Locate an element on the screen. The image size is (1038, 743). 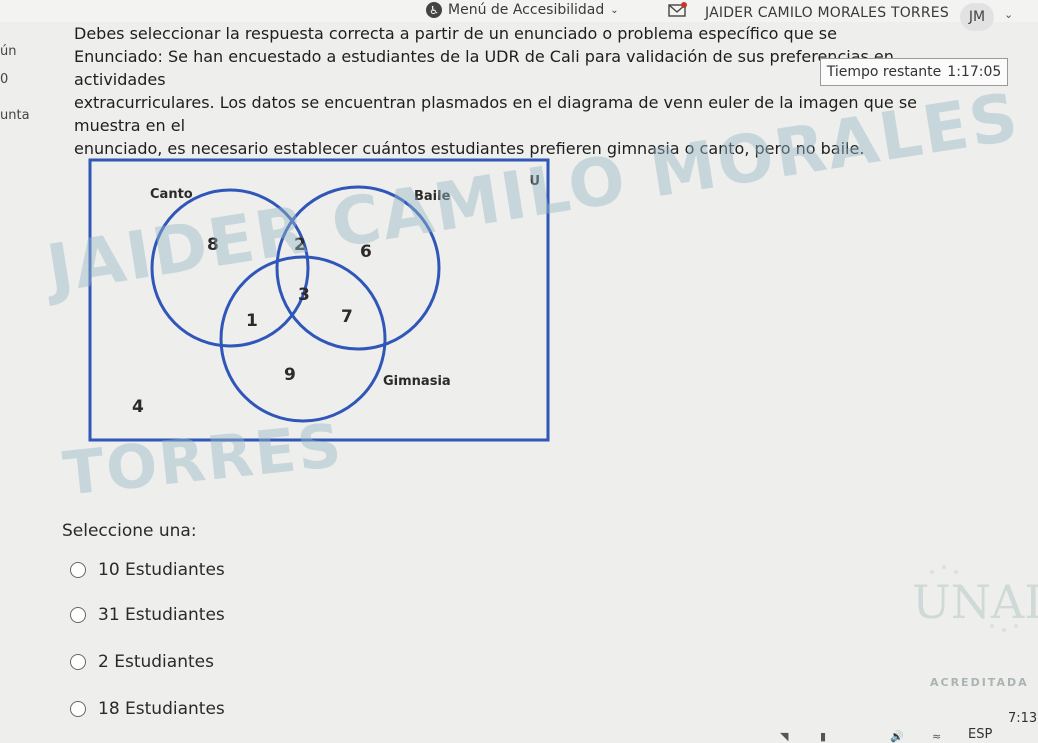
accessibility-icon: ♿ is located at coordinates (434, 10).